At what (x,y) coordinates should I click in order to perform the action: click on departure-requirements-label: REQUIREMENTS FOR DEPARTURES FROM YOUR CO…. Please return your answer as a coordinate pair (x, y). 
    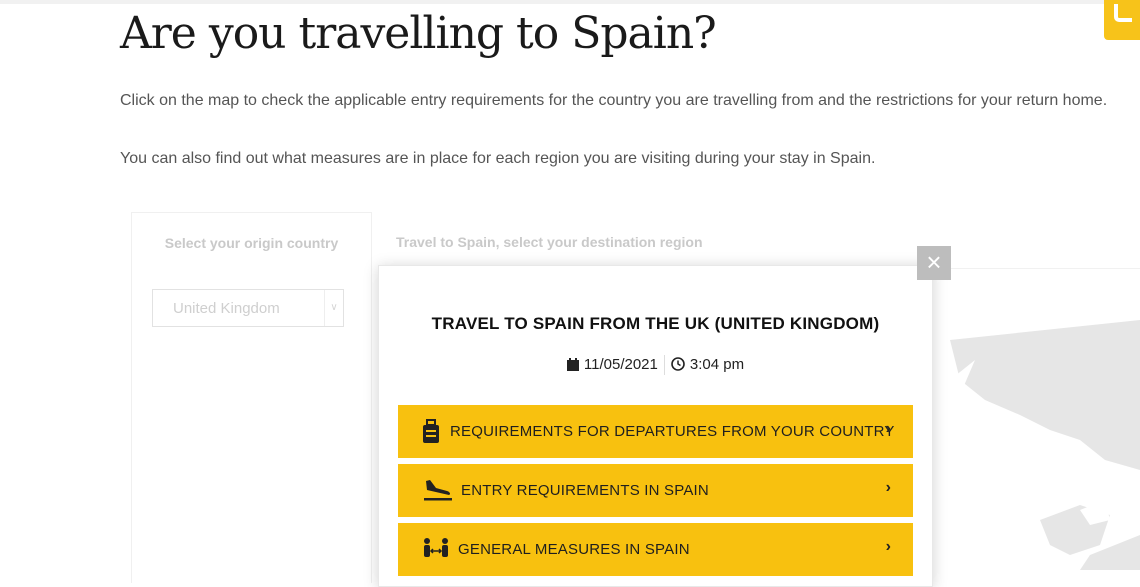
    Looking at the image, I should click on (672, 431).